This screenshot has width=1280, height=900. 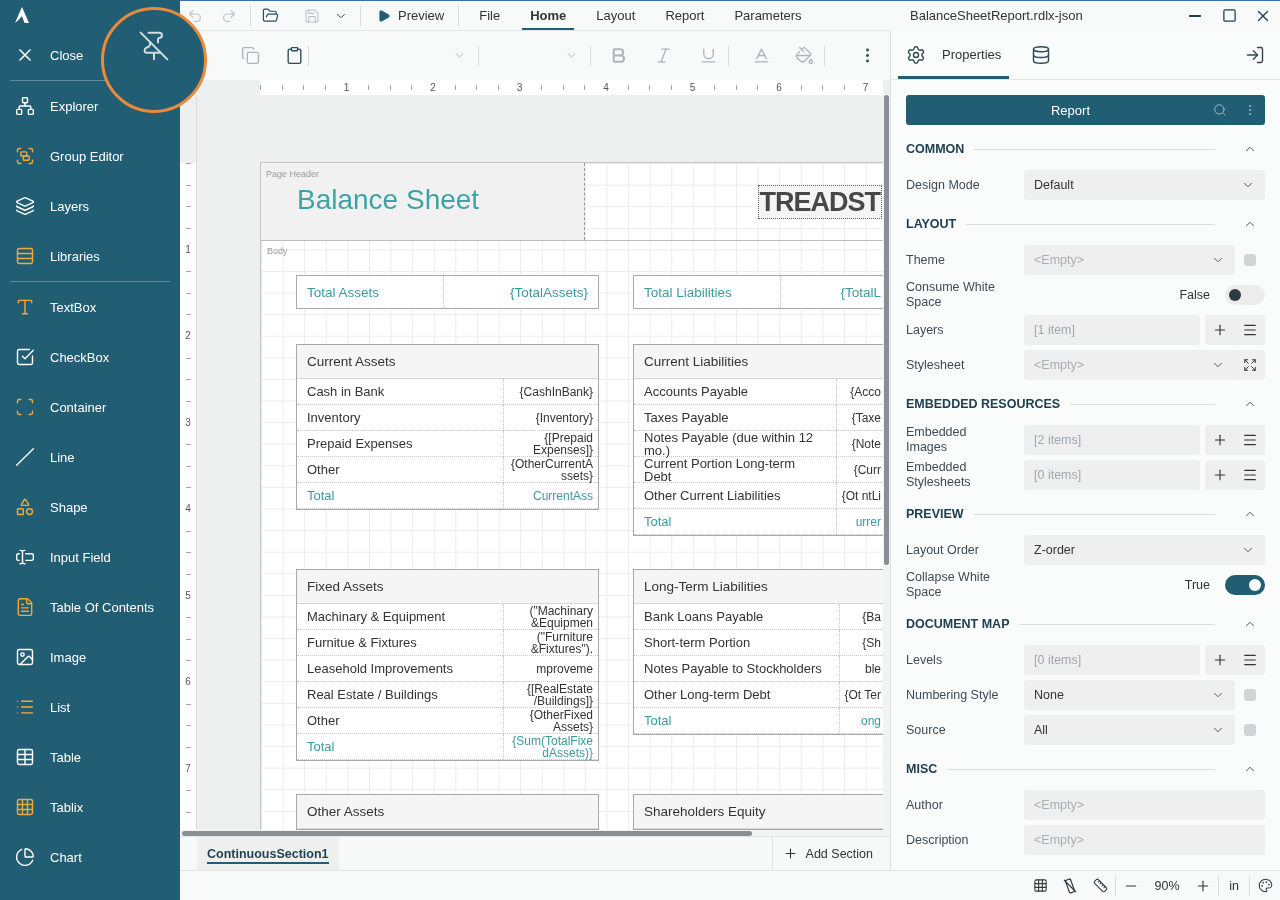 I want to click on properties-tab: Properties, so click(x=954, y=54).